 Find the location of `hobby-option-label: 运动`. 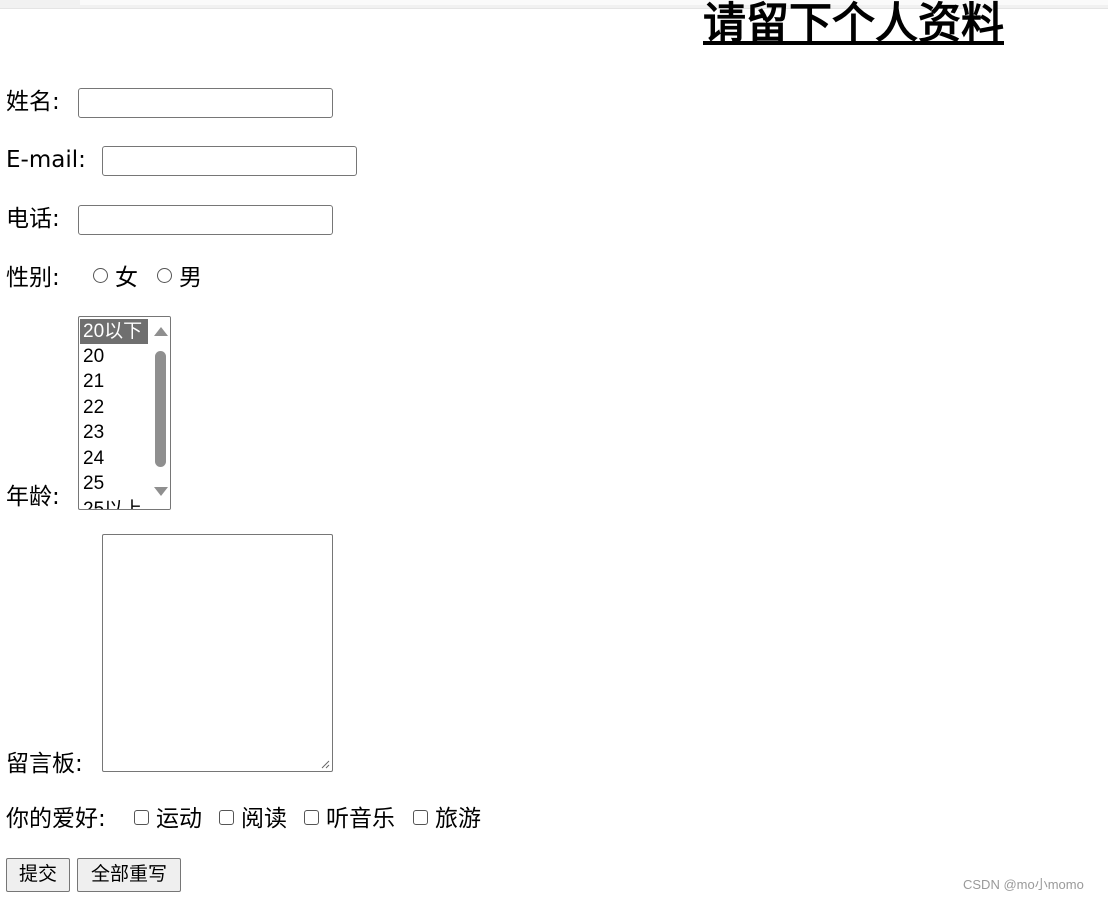

hobby-option-label: 运动 is located at coordinates (179, 819).